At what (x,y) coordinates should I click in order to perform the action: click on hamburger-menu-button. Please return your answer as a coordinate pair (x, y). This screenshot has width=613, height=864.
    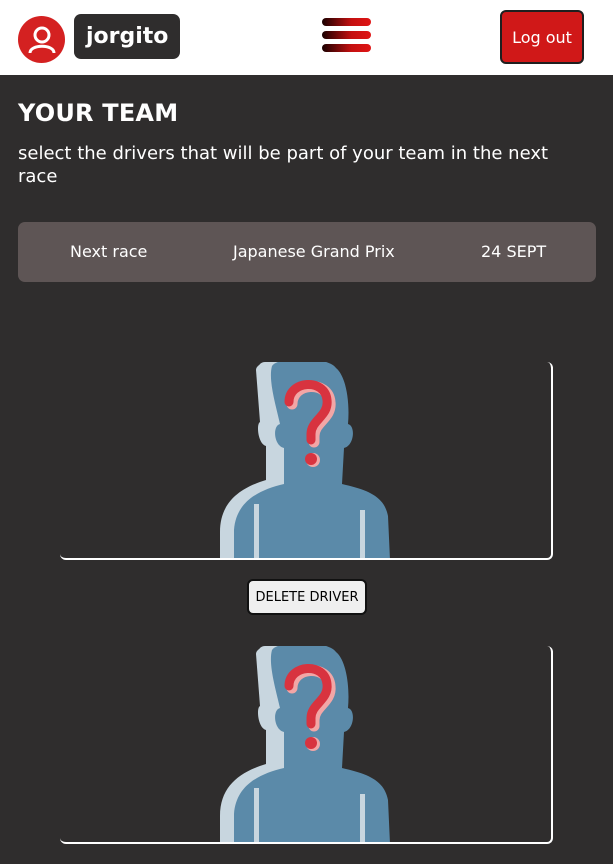
    Looking at the image, I should click on (347, 36).